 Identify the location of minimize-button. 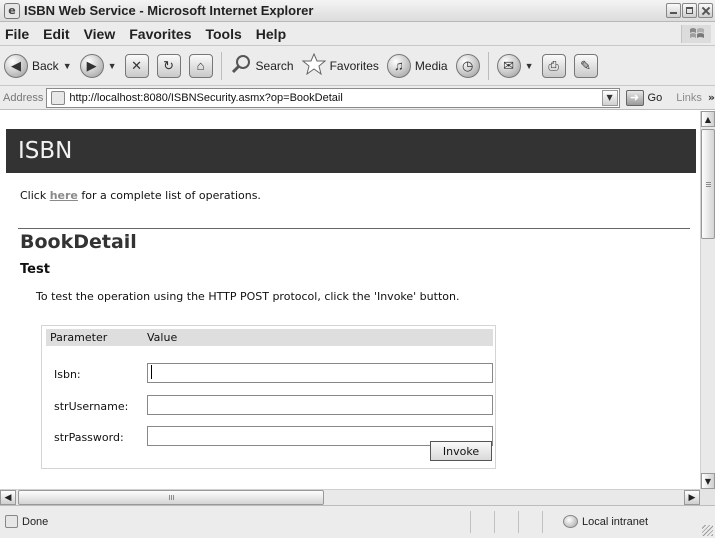
(673, 10).